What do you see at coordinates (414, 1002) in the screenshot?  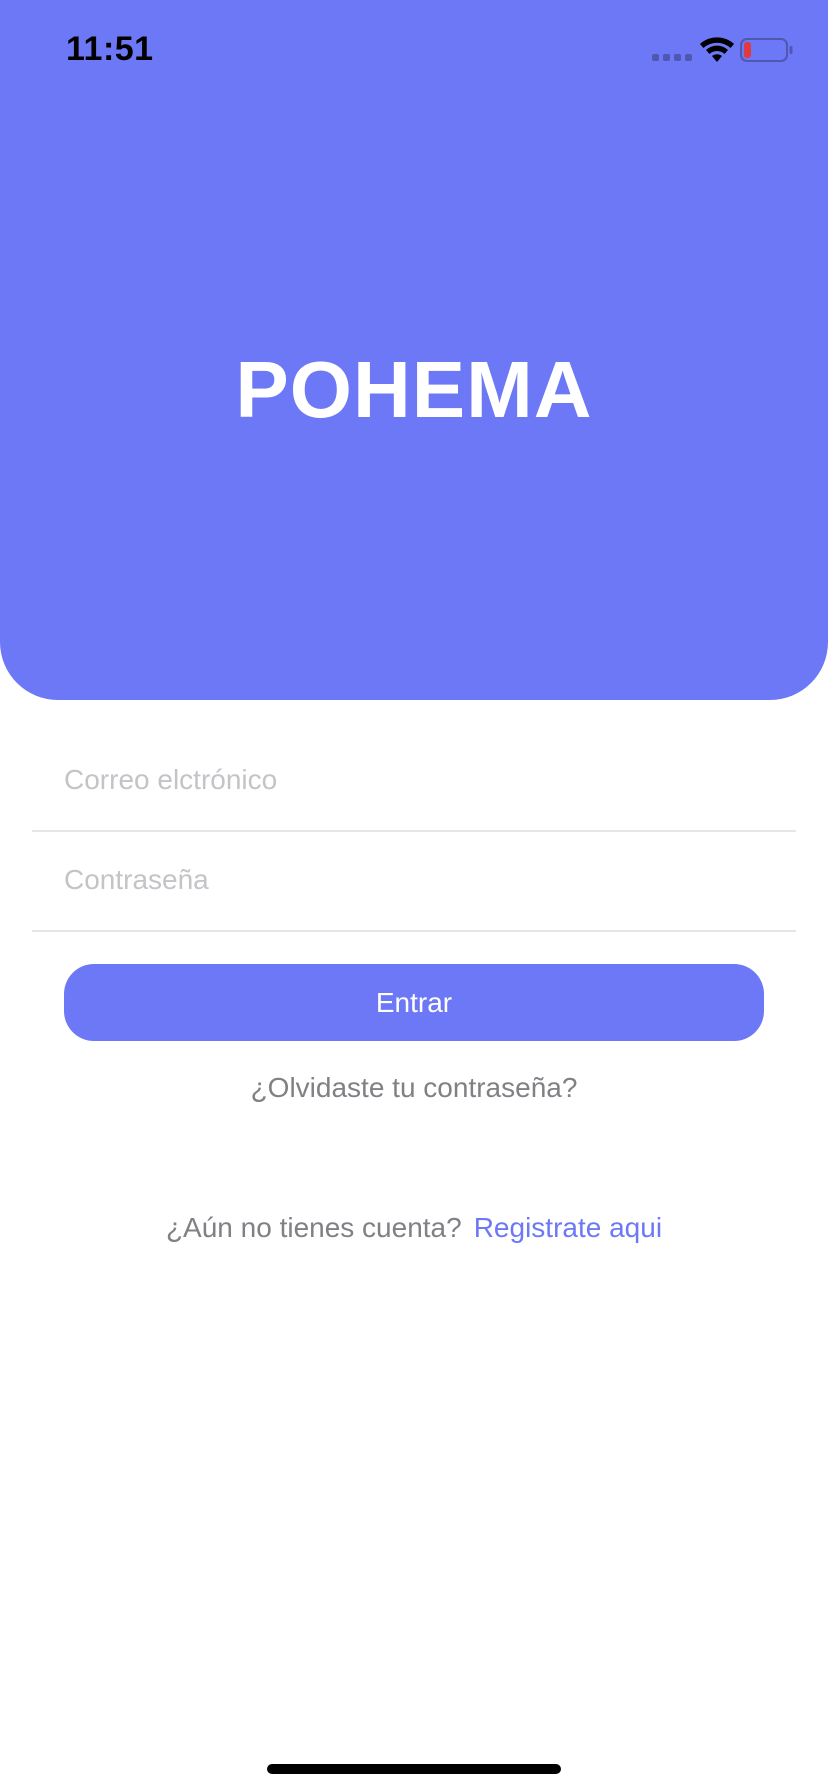 I see `login-button: Entrar` at bounding box center [414, 1002].